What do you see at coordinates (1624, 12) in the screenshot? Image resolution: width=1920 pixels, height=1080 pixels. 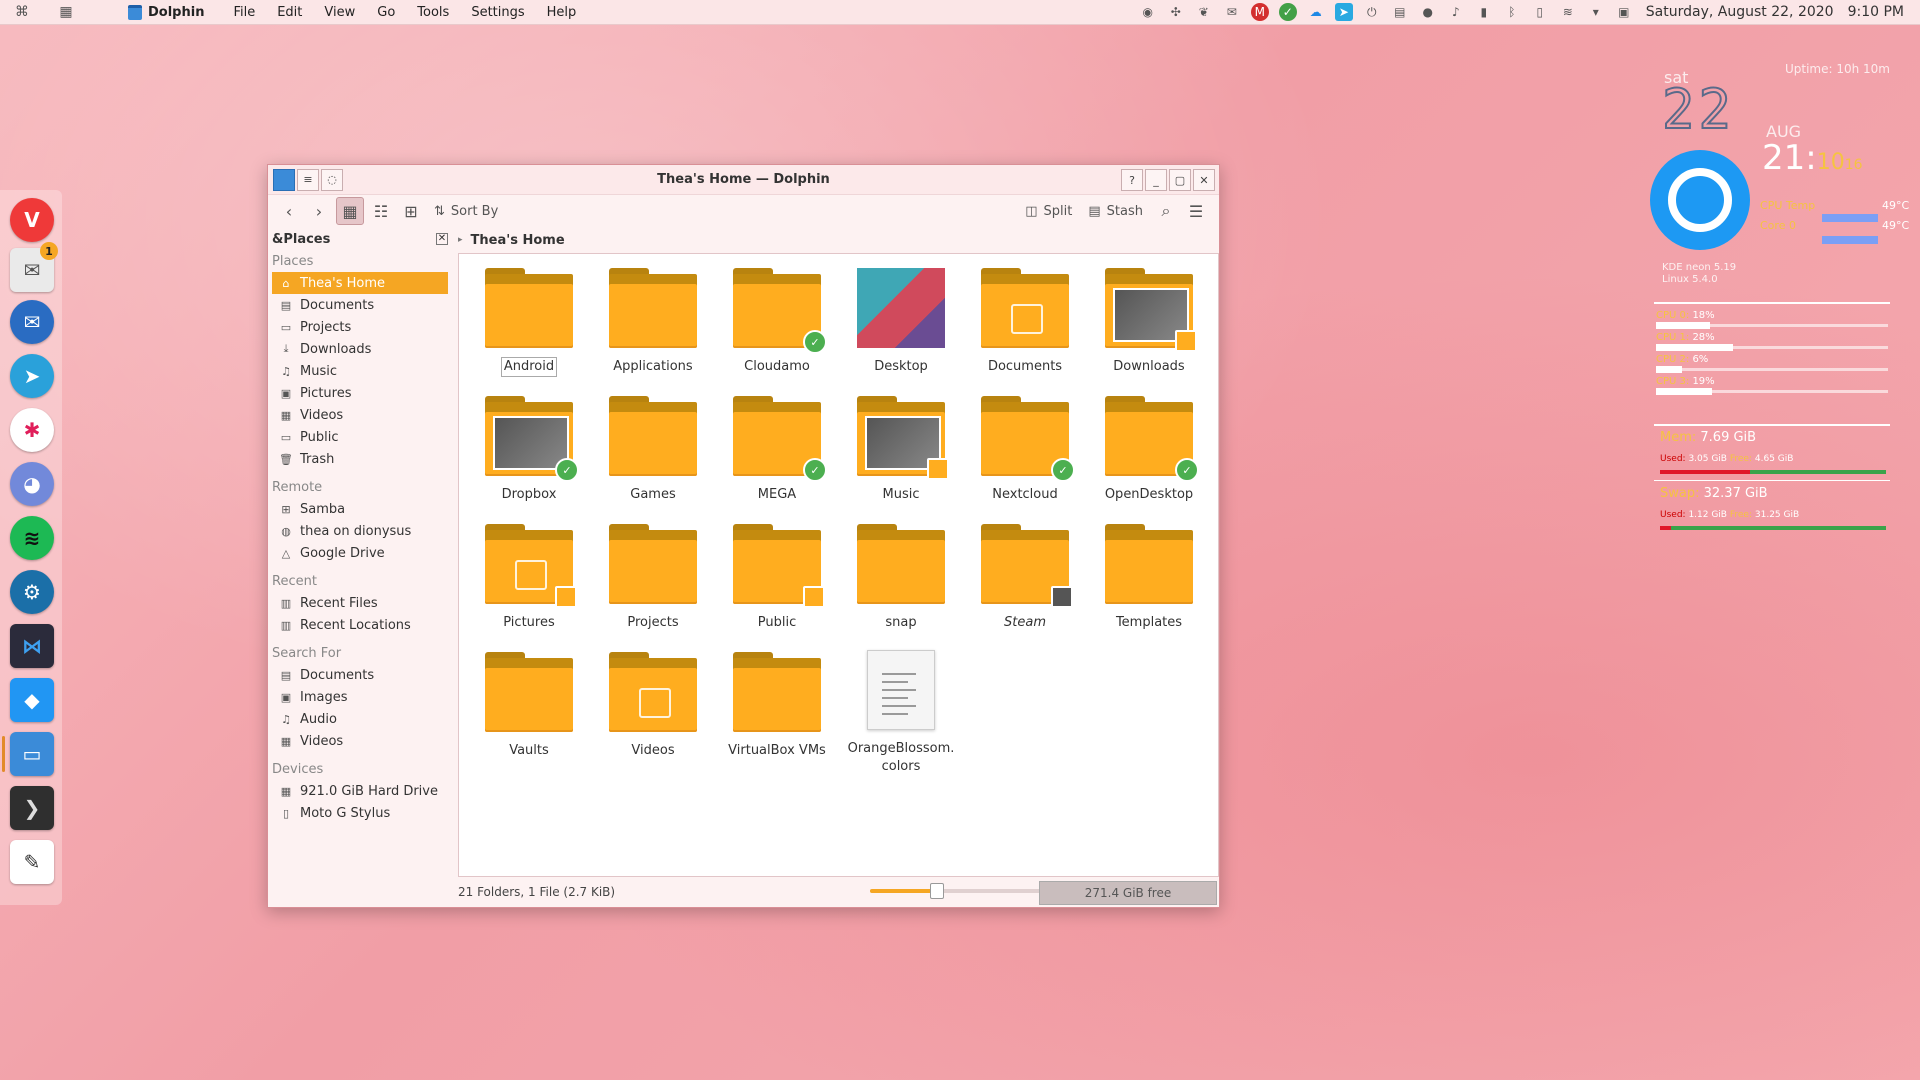 I see `stop-tray-icon: ▣` at bounding box center [1624, 12].